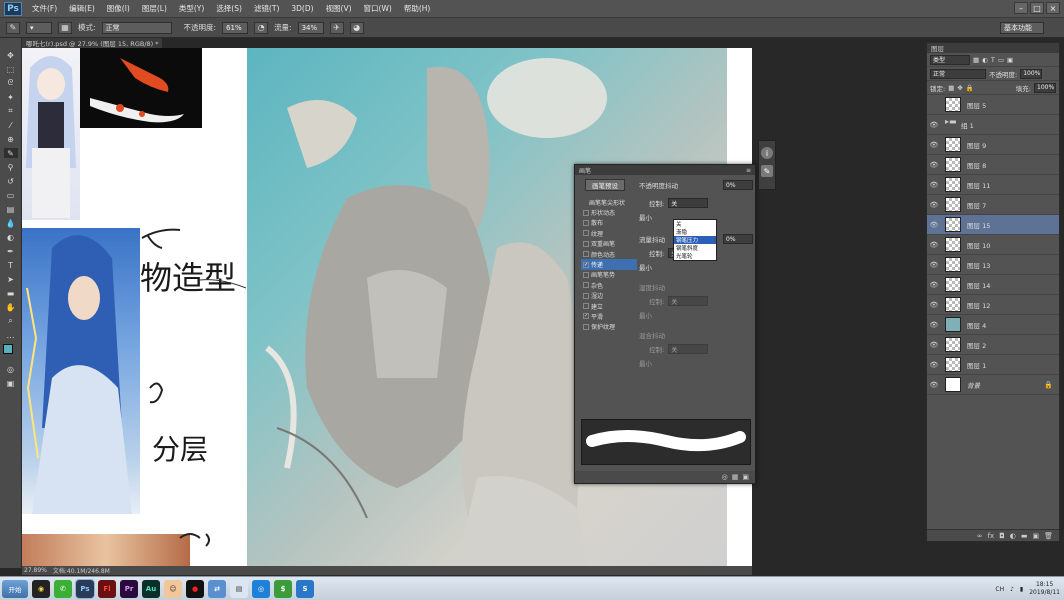  Describe the element at coordinates (1021, 8) in the screenshot. I see `minimize-icon: –` at that location.